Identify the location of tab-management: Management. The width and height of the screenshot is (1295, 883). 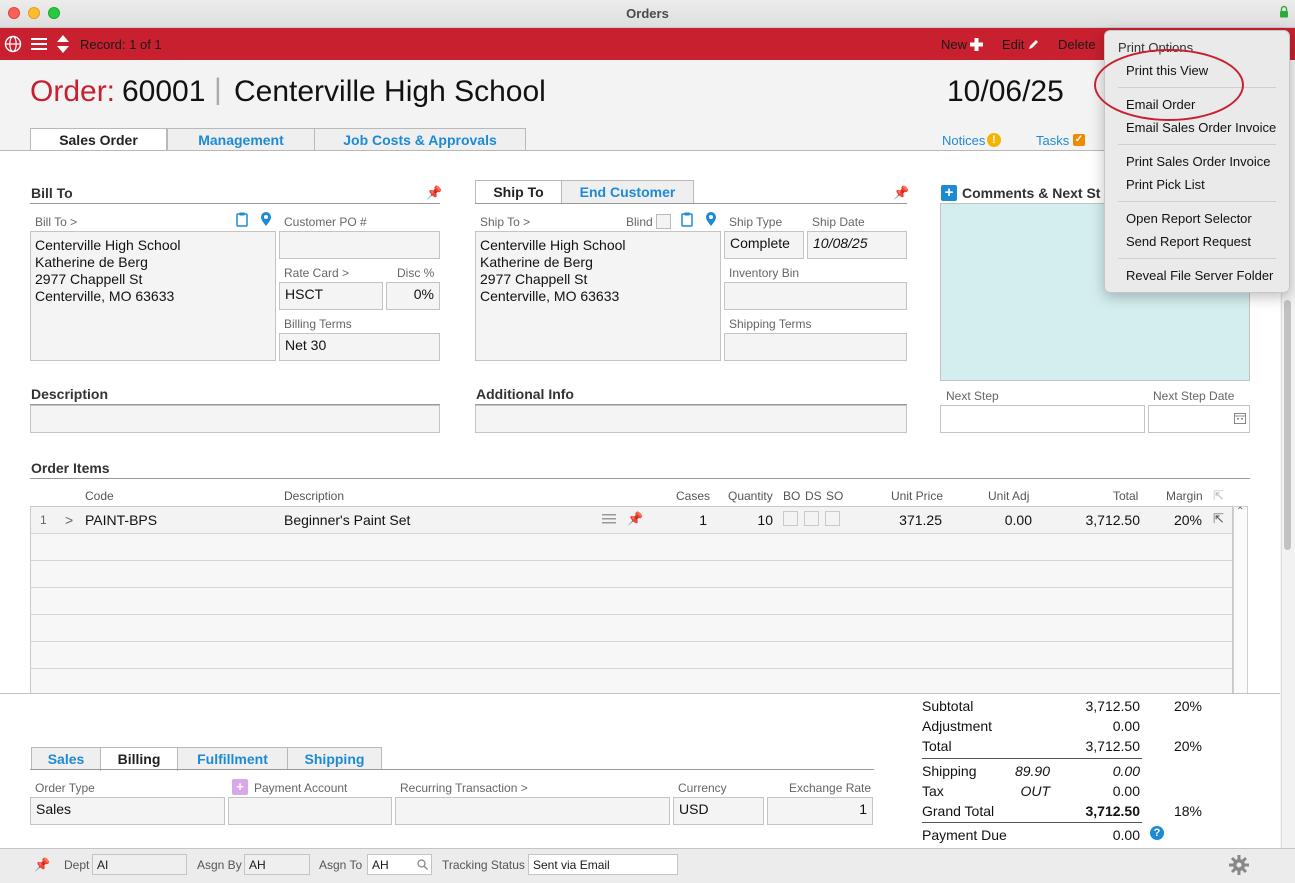
(241, 139).